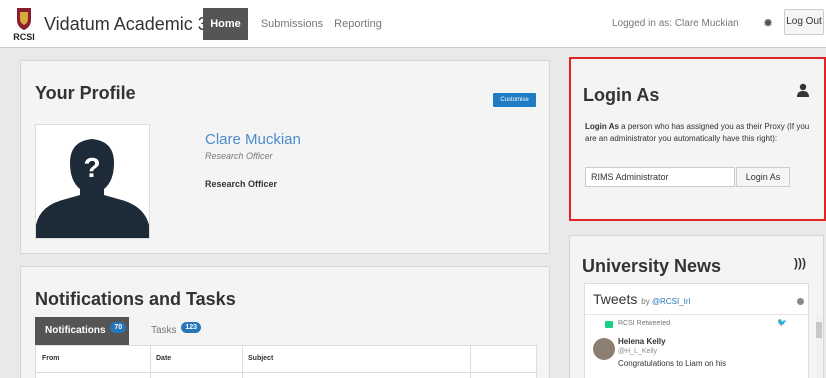  What do you see at coordinates (163, 358) in the screenshot?
I see `column-header-date: Date` at bounding box center [163, 358].